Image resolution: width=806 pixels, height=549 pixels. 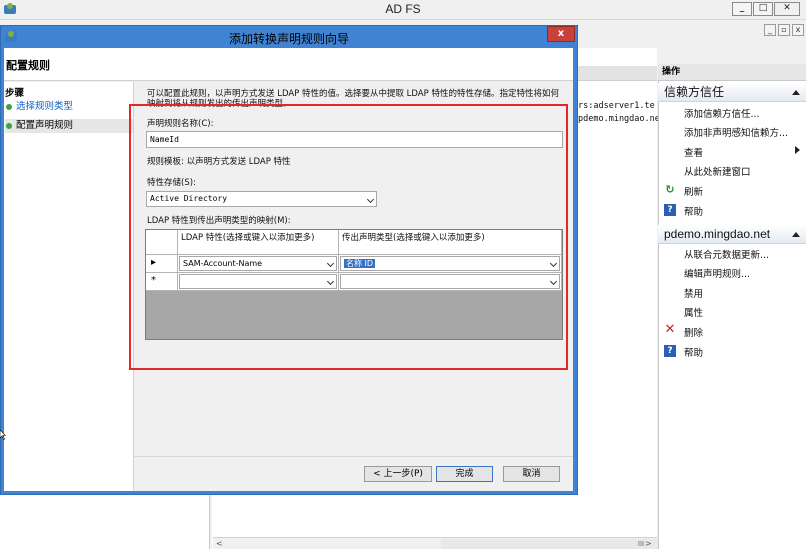 I want to click on footer-divider, so click(x=353, y=456).